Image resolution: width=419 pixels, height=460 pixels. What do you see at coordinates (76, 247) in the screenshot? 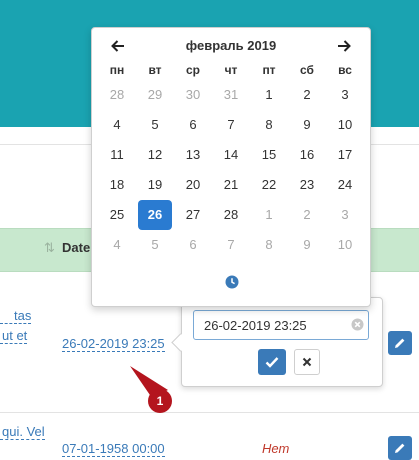
I see `date-column-header: Date` at bounding box center [76, 247].